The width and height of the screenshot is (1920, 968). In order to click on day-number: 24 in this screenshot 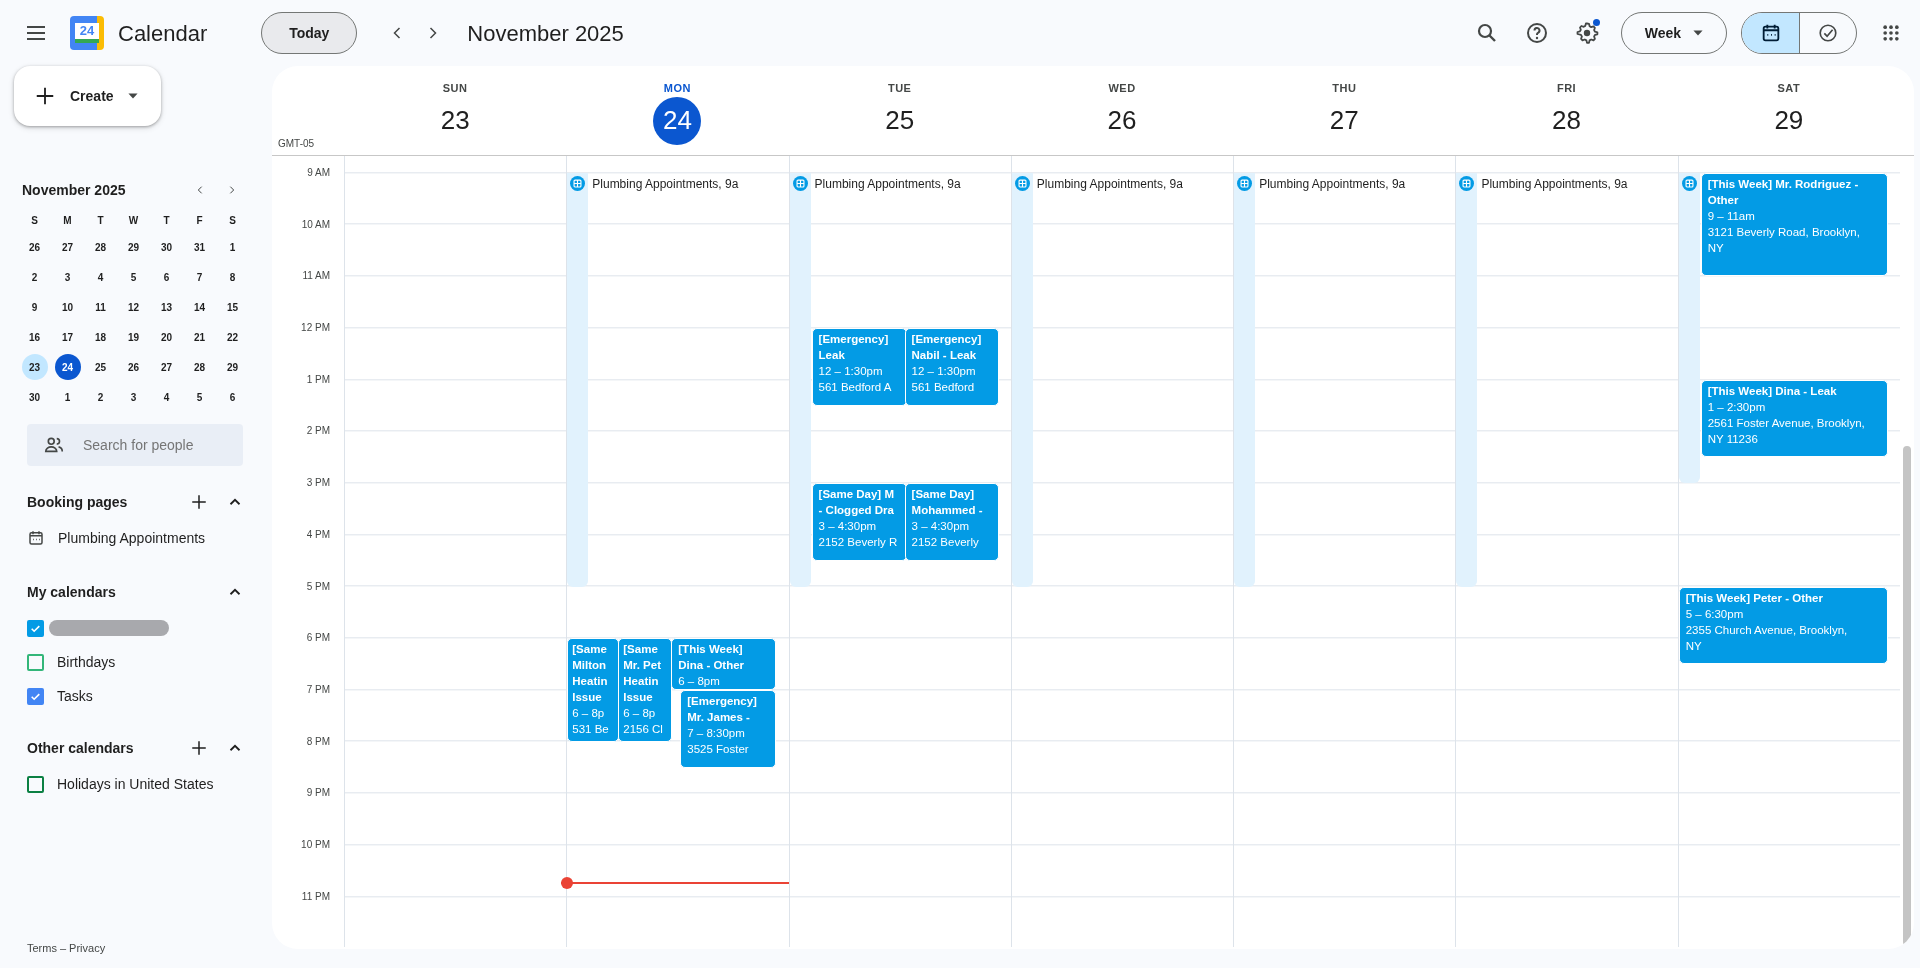, I will do `click(677, 120)`.